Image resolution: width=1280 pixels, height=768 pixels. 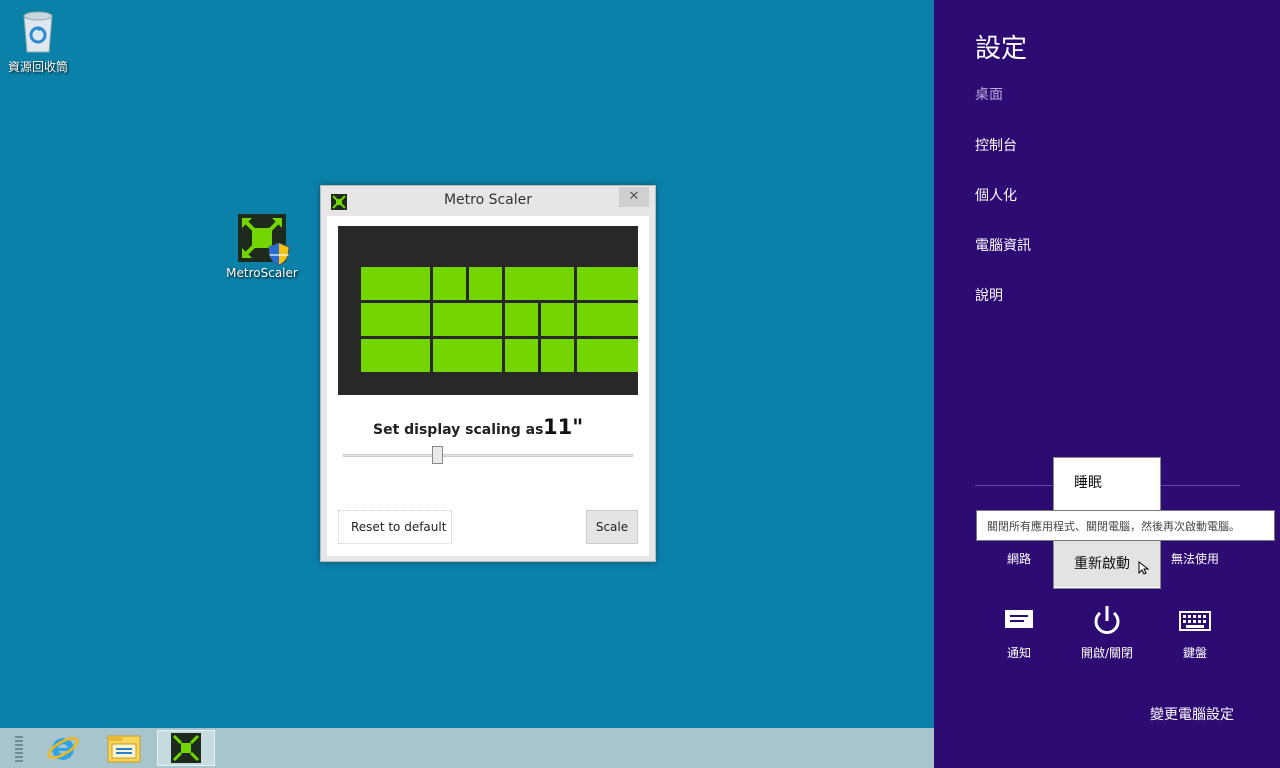 What do you see at coordinates (634, 197) in the screenshot?
I see `close-icon: ✕` at bounding box center [634, 197].